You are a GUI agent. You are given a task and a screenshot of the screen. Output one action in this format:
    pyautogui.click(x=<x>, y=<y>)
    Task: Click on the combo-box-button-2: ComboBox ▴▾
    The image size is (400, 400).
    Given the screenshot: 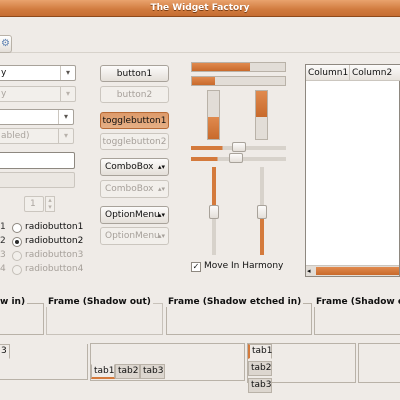 What is the action you would take?
    pyautogui.click(x=134, y=189)
    